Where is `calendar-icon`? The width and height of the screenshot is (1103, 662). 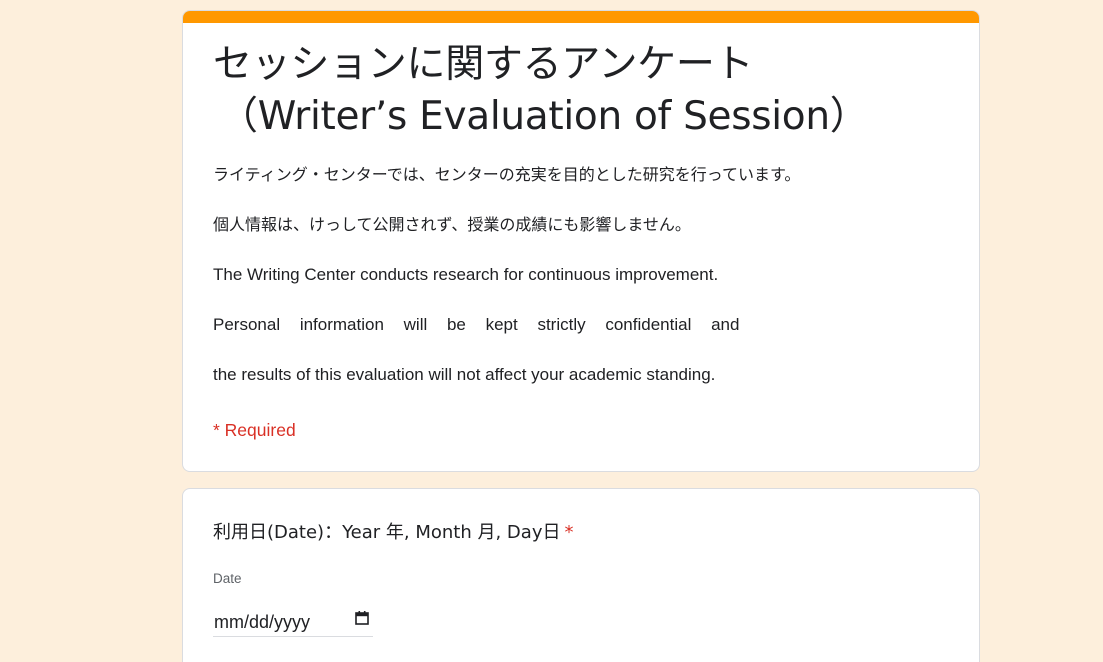
calendar-icon is located at coordinates (362, 618).